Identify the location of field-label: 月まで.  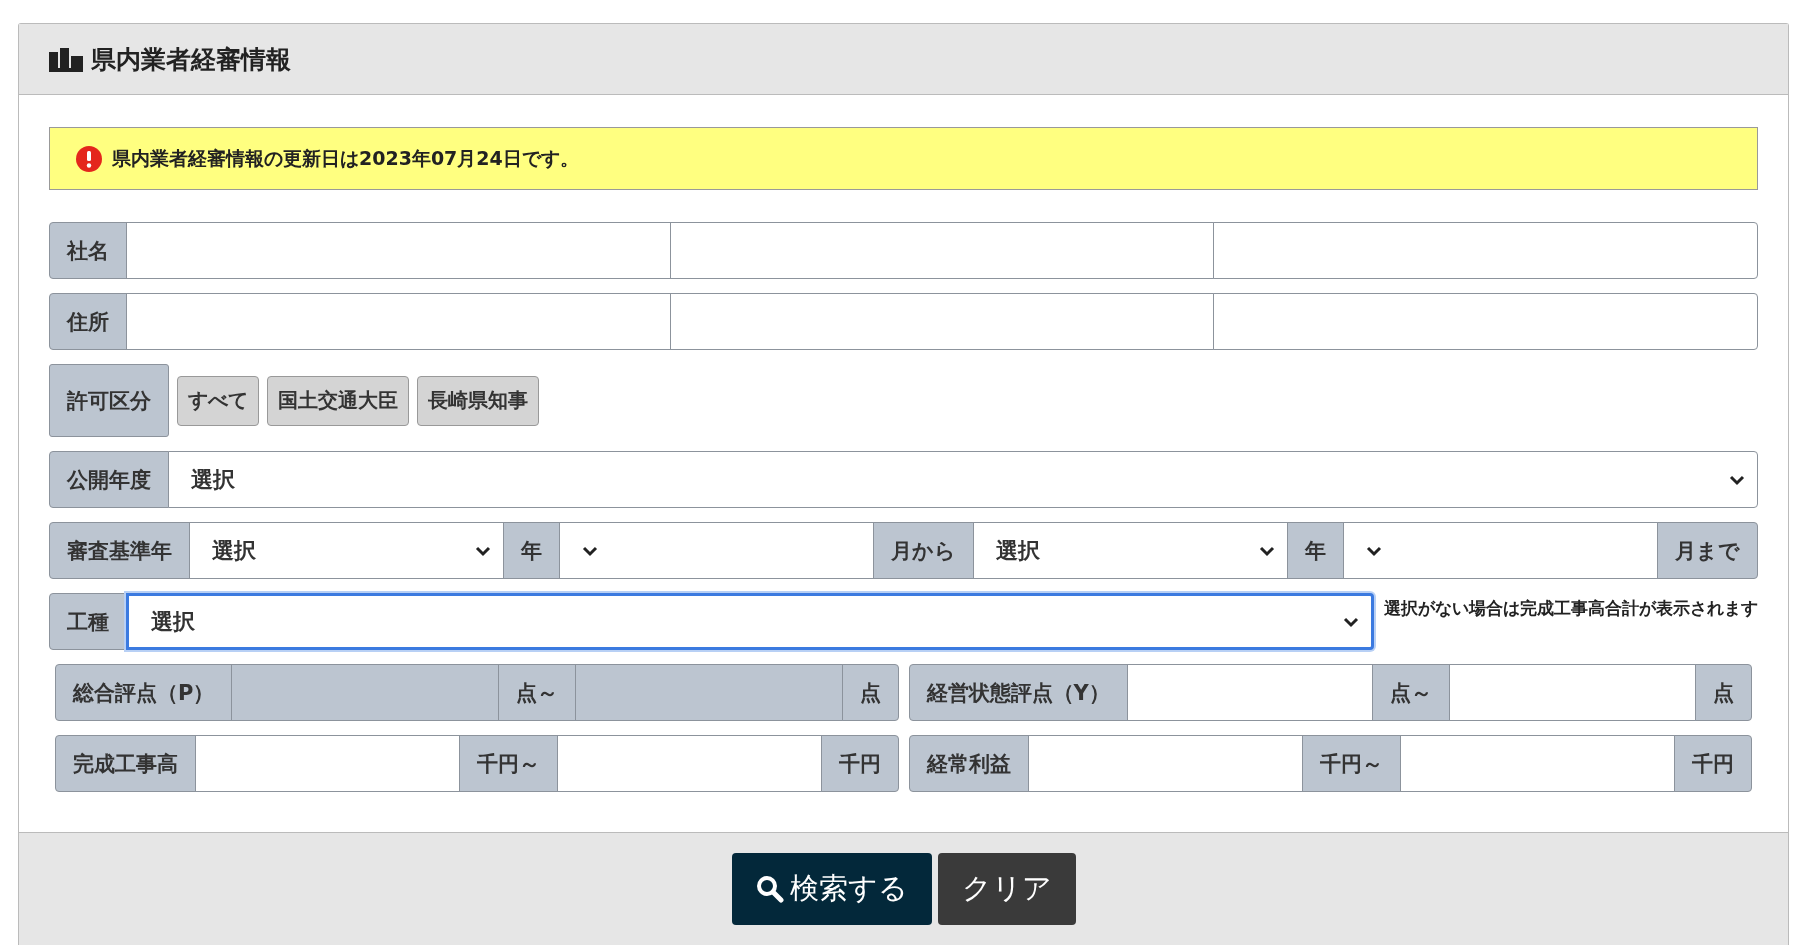
(1707, 550).